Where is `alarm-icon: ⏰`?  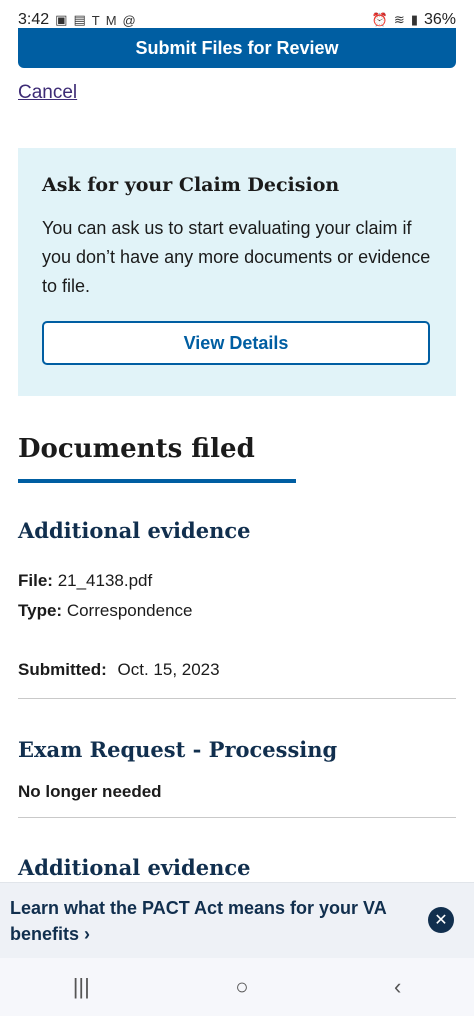 alarm-icon: ⏰ is located at coordinates (379, 19).